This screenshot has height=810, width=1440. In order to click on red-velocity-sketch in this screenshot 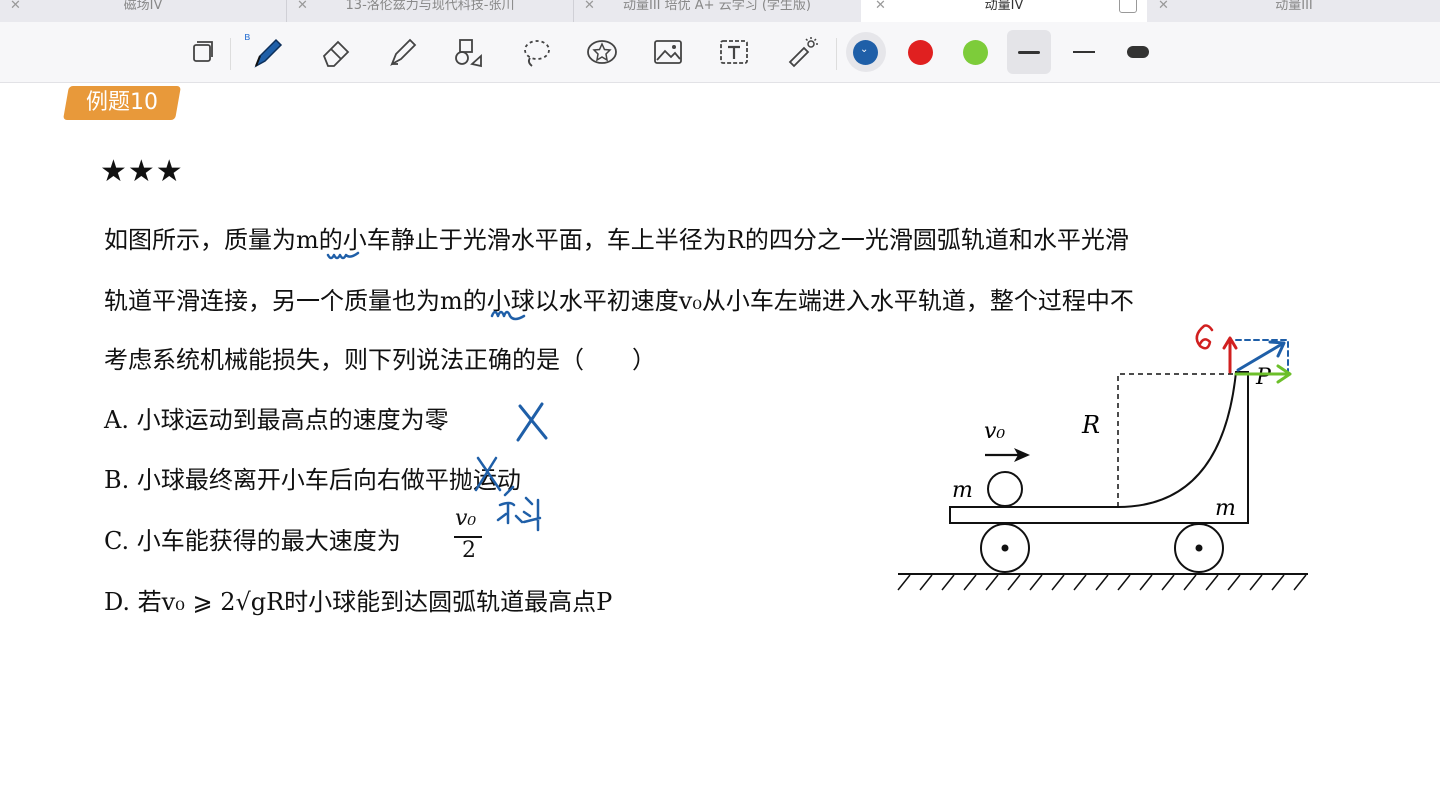, I will do `click(1204, 337)`.